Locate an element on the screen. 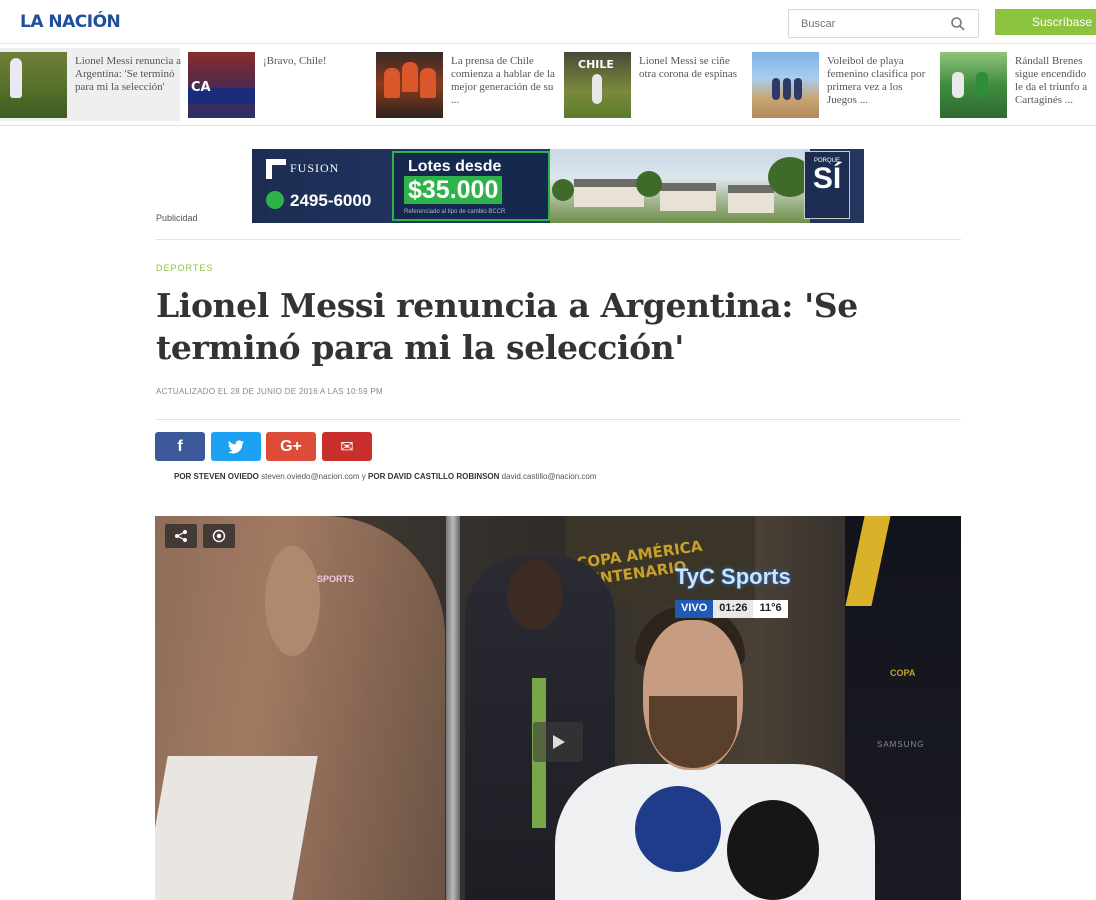  video-sponsor-text: SAMSUNG is located at coordinates (901, 744).